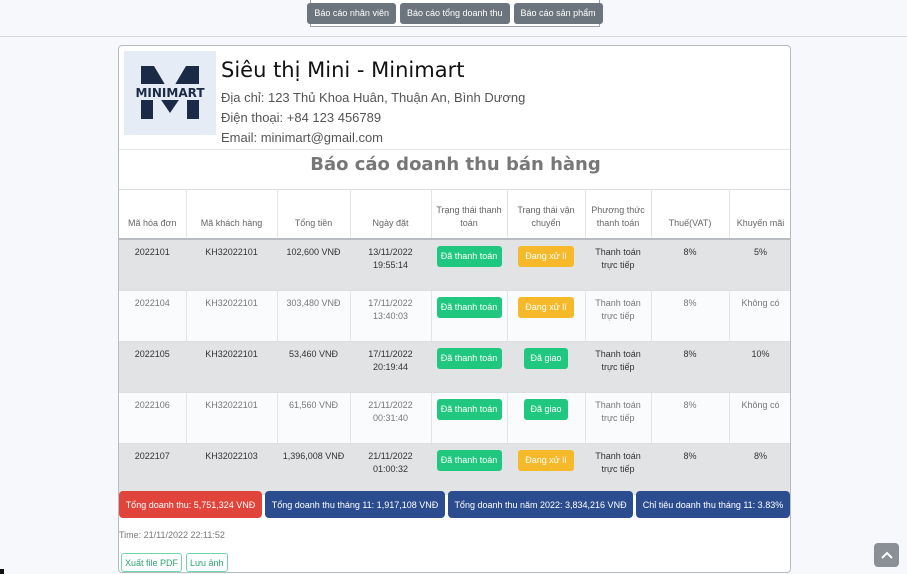  I want to click on col-customer-id: Mã khách hàng, so click(232, 214).